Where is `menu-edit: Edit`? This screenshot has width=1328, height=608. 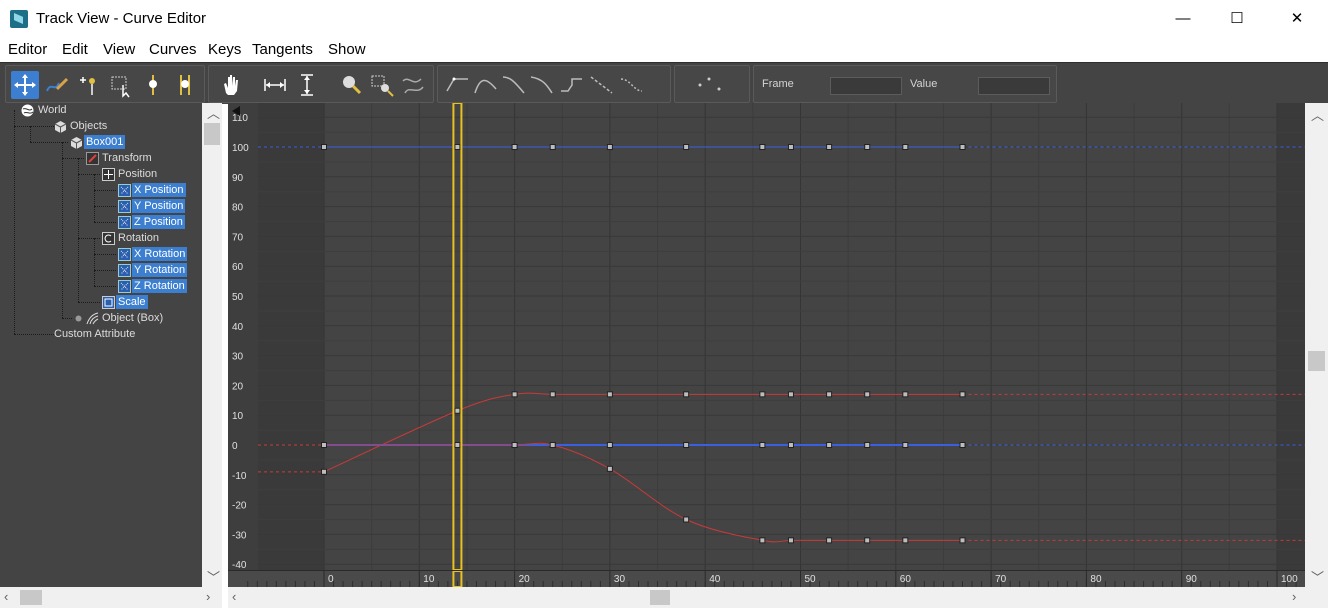
menu-edit: Edit is located at coordinates (75, 49).